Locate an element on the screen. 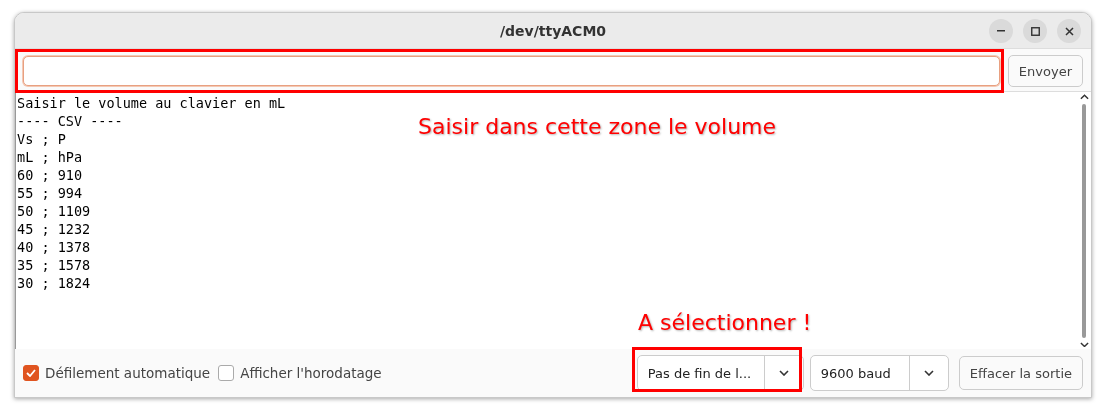 This screenshot has height=407, width=1104. baud-value: 9600 baud is located at coordinates (860, 373).